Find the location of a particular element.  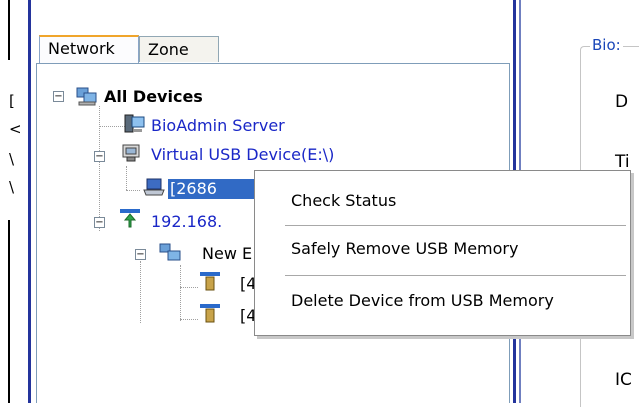

tree-node-label: Virtual USB Device(E:\) is located at coordinates (243, 154).